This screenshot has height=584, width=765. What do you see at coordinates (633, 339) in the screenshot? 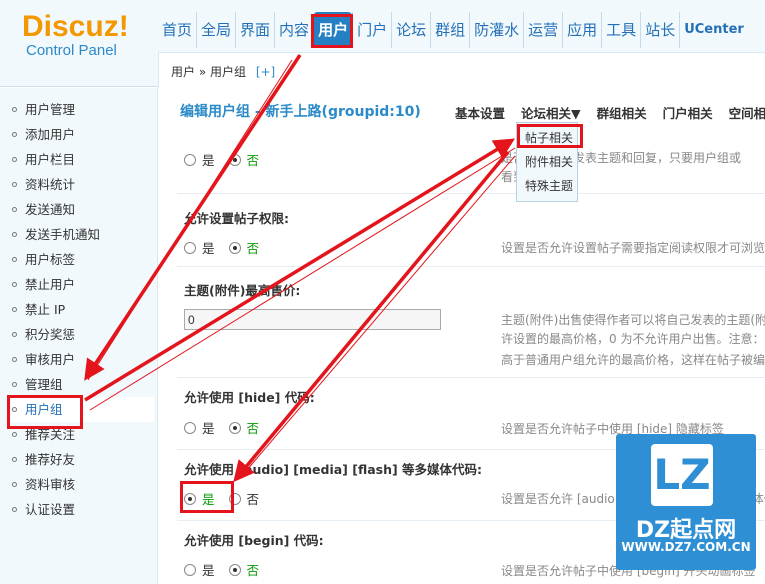
I see `setting-description: 许设置的最高价格，0 为不允许用户出售。注意：` at bounding box center [633, 339].